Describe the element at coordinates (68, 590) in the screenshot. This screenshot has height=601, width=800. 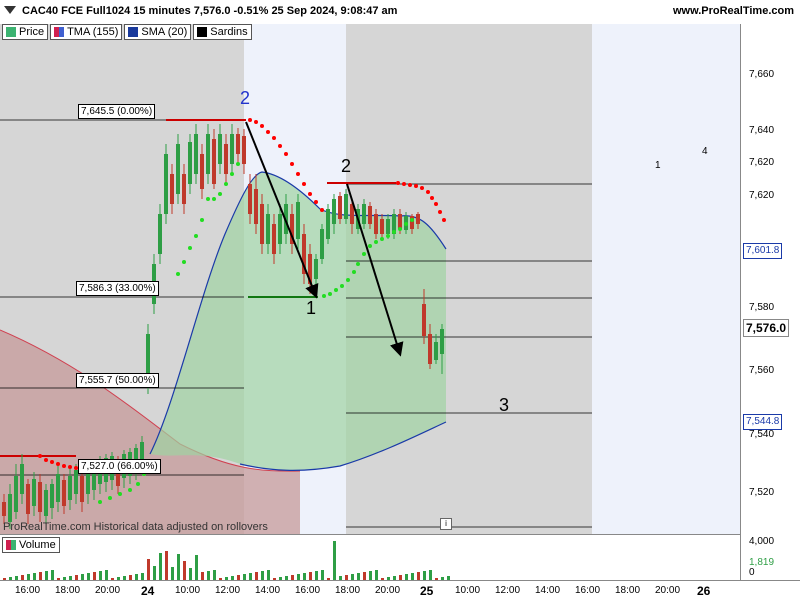
I see `time-tick: 18:00` at that location.